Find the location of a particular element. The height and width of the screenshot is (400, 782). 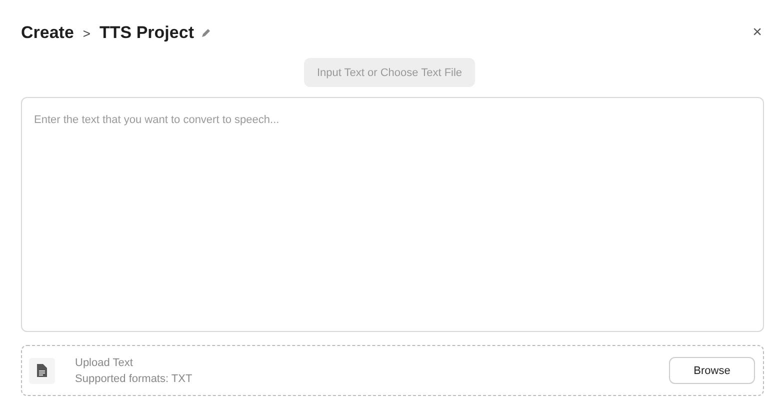

document-icon is located at coordinates (42, 371).